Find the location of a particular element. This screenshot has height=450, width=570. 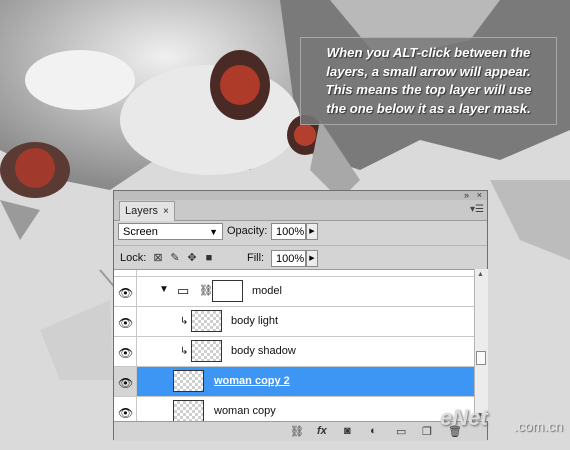

lock-fill-row: Lock: ⊠ ✎ ✥ ■ Fill: 100% ▶ is located at coordinates (300, 257).